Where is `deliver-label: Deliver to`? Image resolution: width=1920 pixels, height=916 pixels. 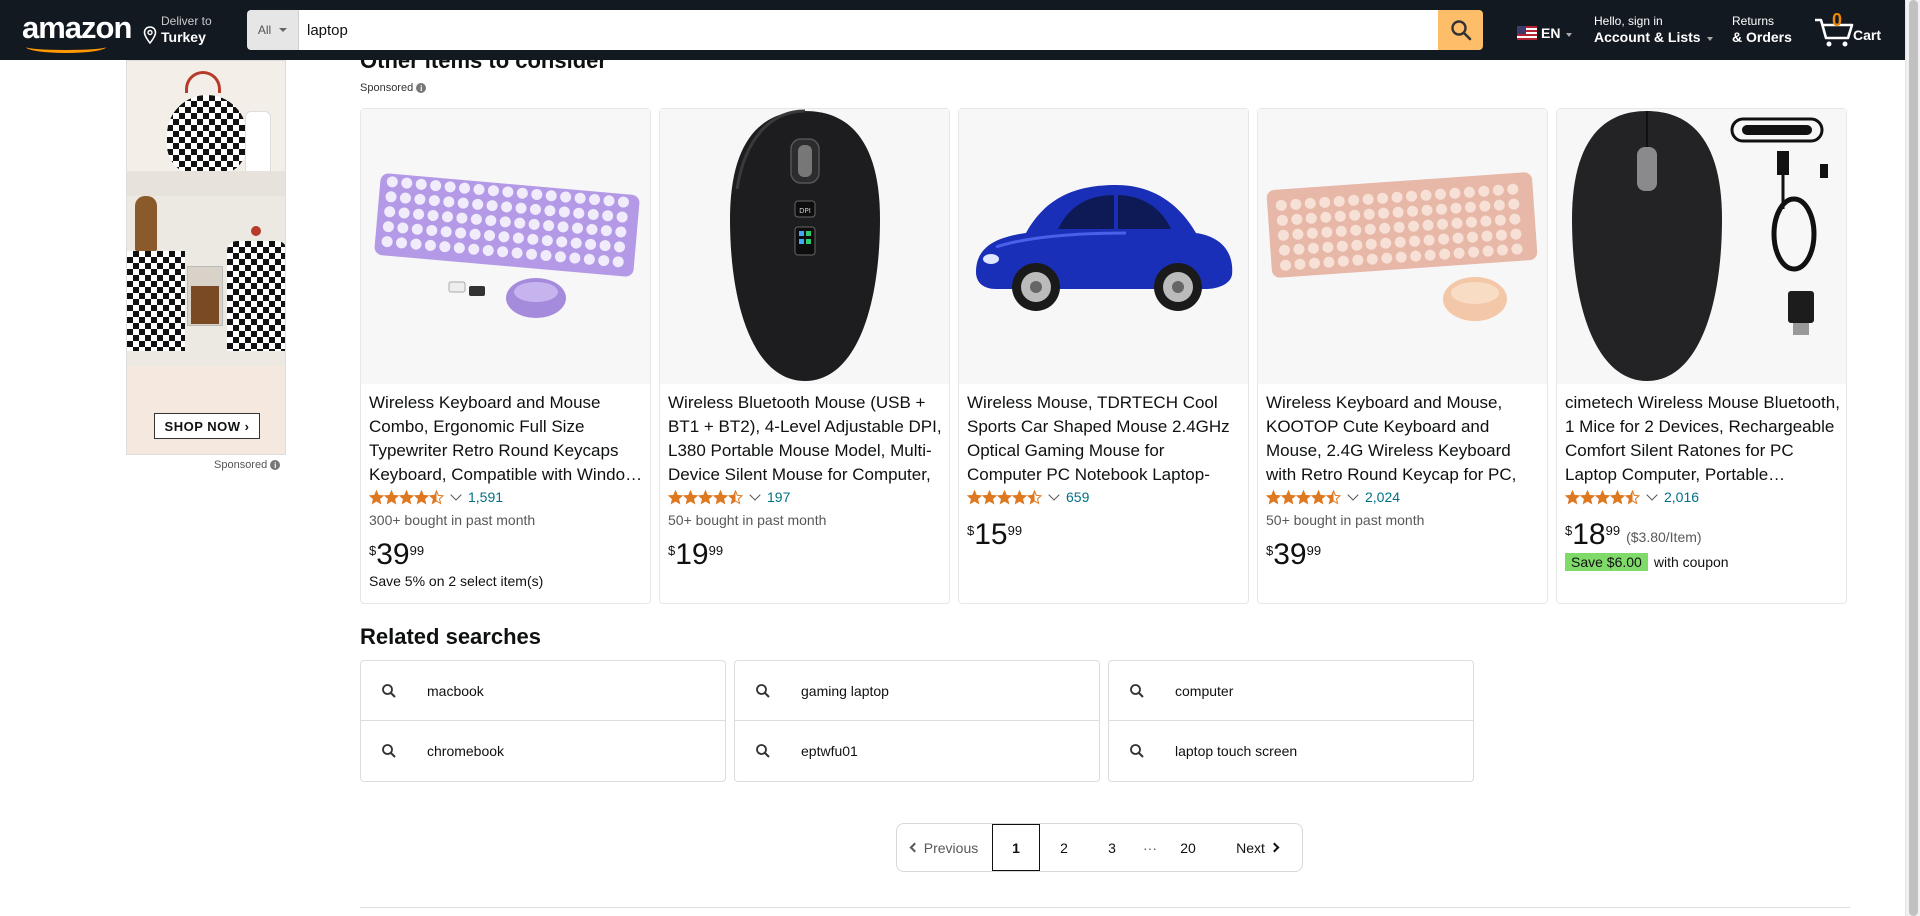
deliver-label: Deliver to is located at coordinates (186, 21).